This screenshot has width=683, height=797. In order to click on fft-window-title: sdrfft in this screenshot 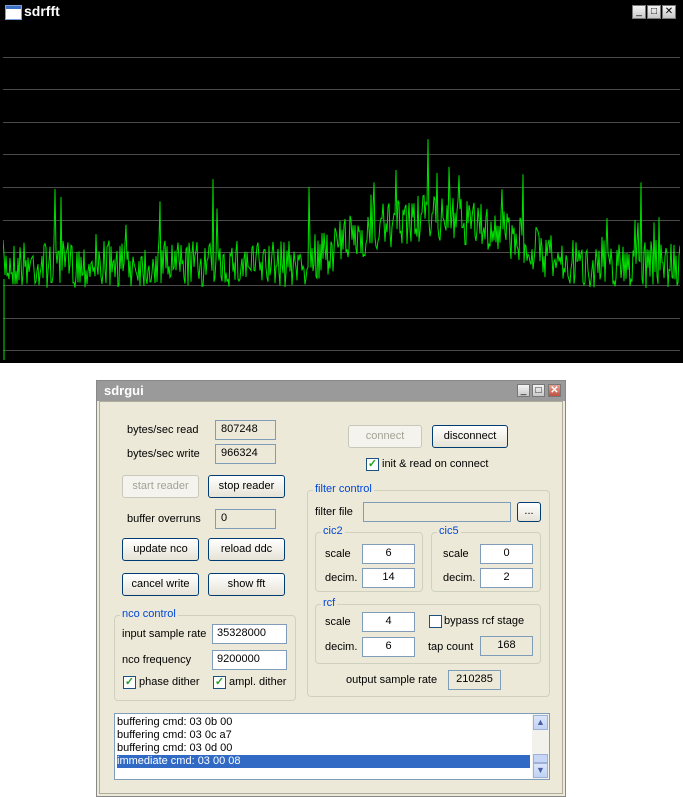, I will do `click(42, 11)`.